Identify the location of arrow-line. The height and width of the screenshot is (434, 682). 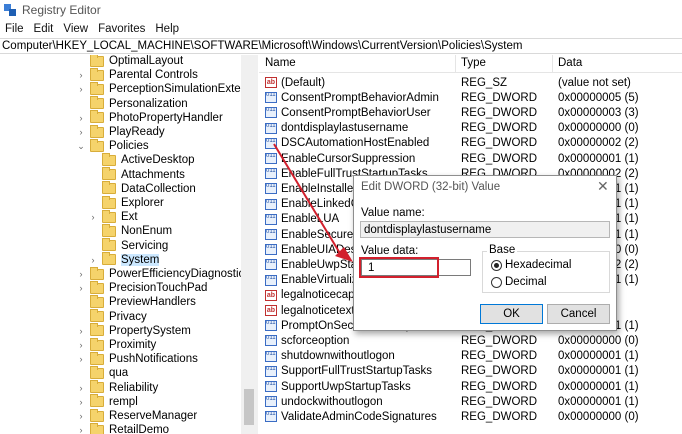
(307, 199).